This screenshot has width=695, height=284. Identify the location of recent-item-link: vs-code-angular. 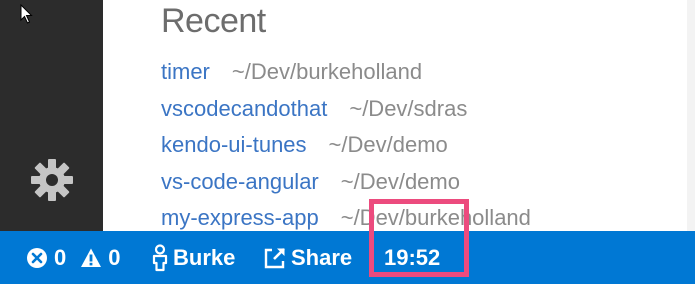
(240, 181).